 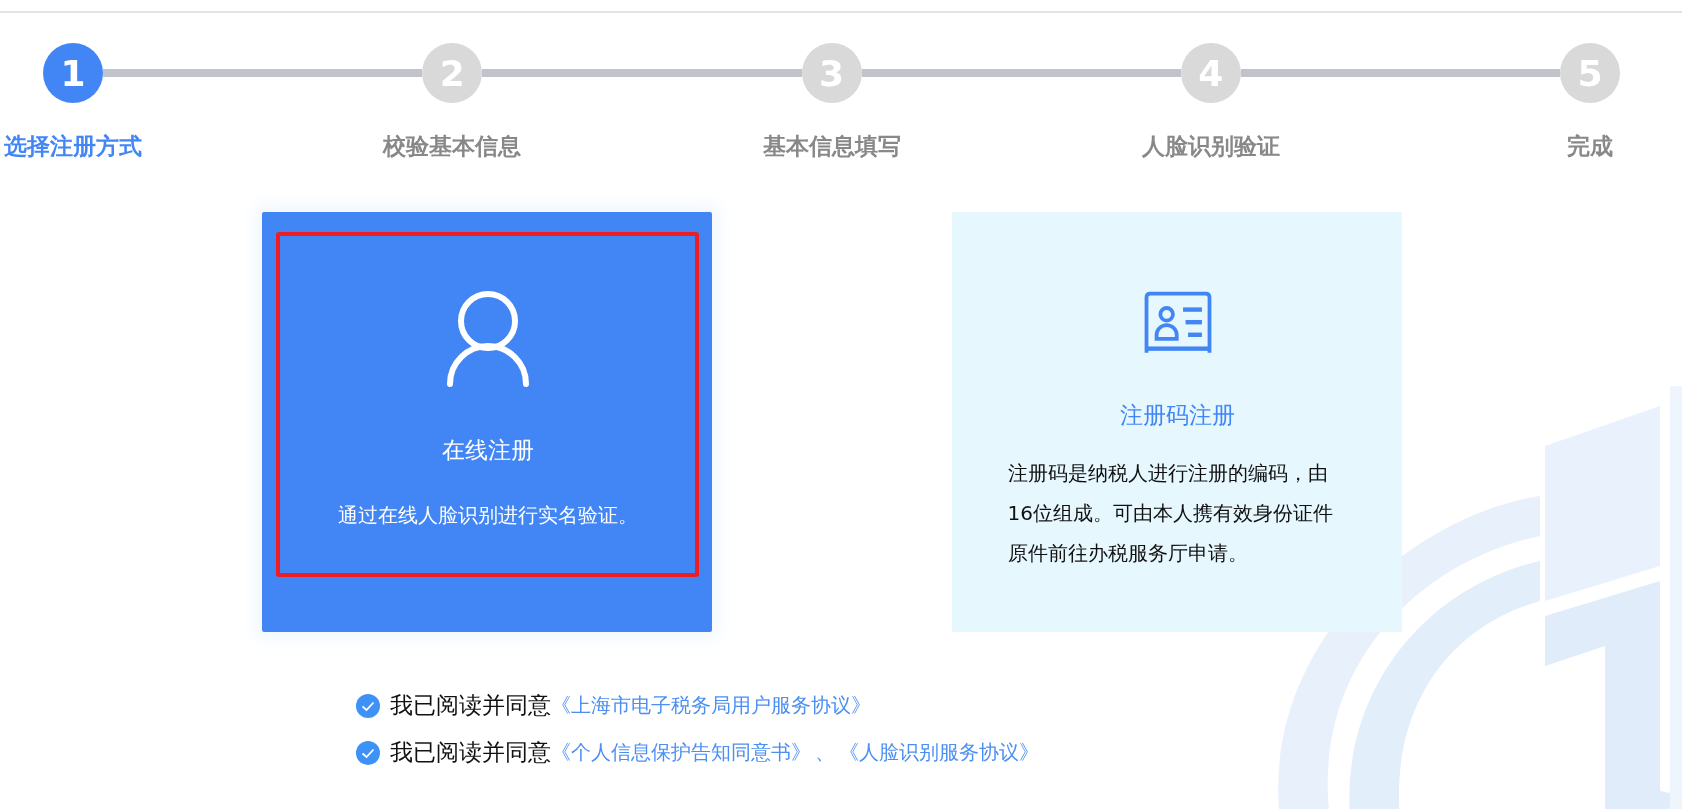 What do you see at coordinates (73, 73) in the screenshot?
I see `step-number: 1` at bounding box center [73, 73].